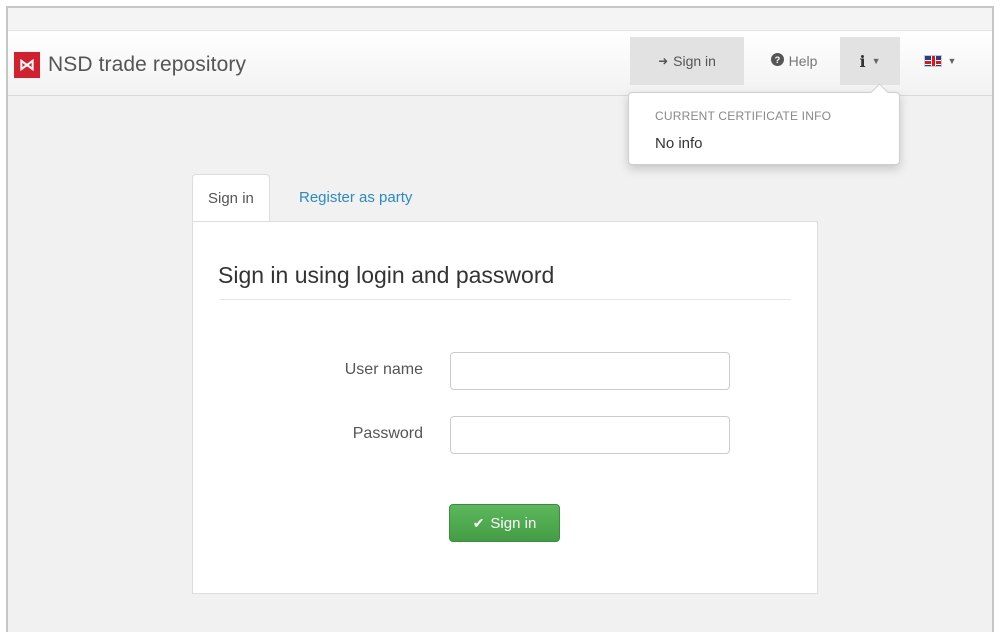 This screenshot has height=632, width=1002. Describe the element at coordinates (27, 65) in the screenshot. I see `nsd-logo-icon: ⋈` at that location.